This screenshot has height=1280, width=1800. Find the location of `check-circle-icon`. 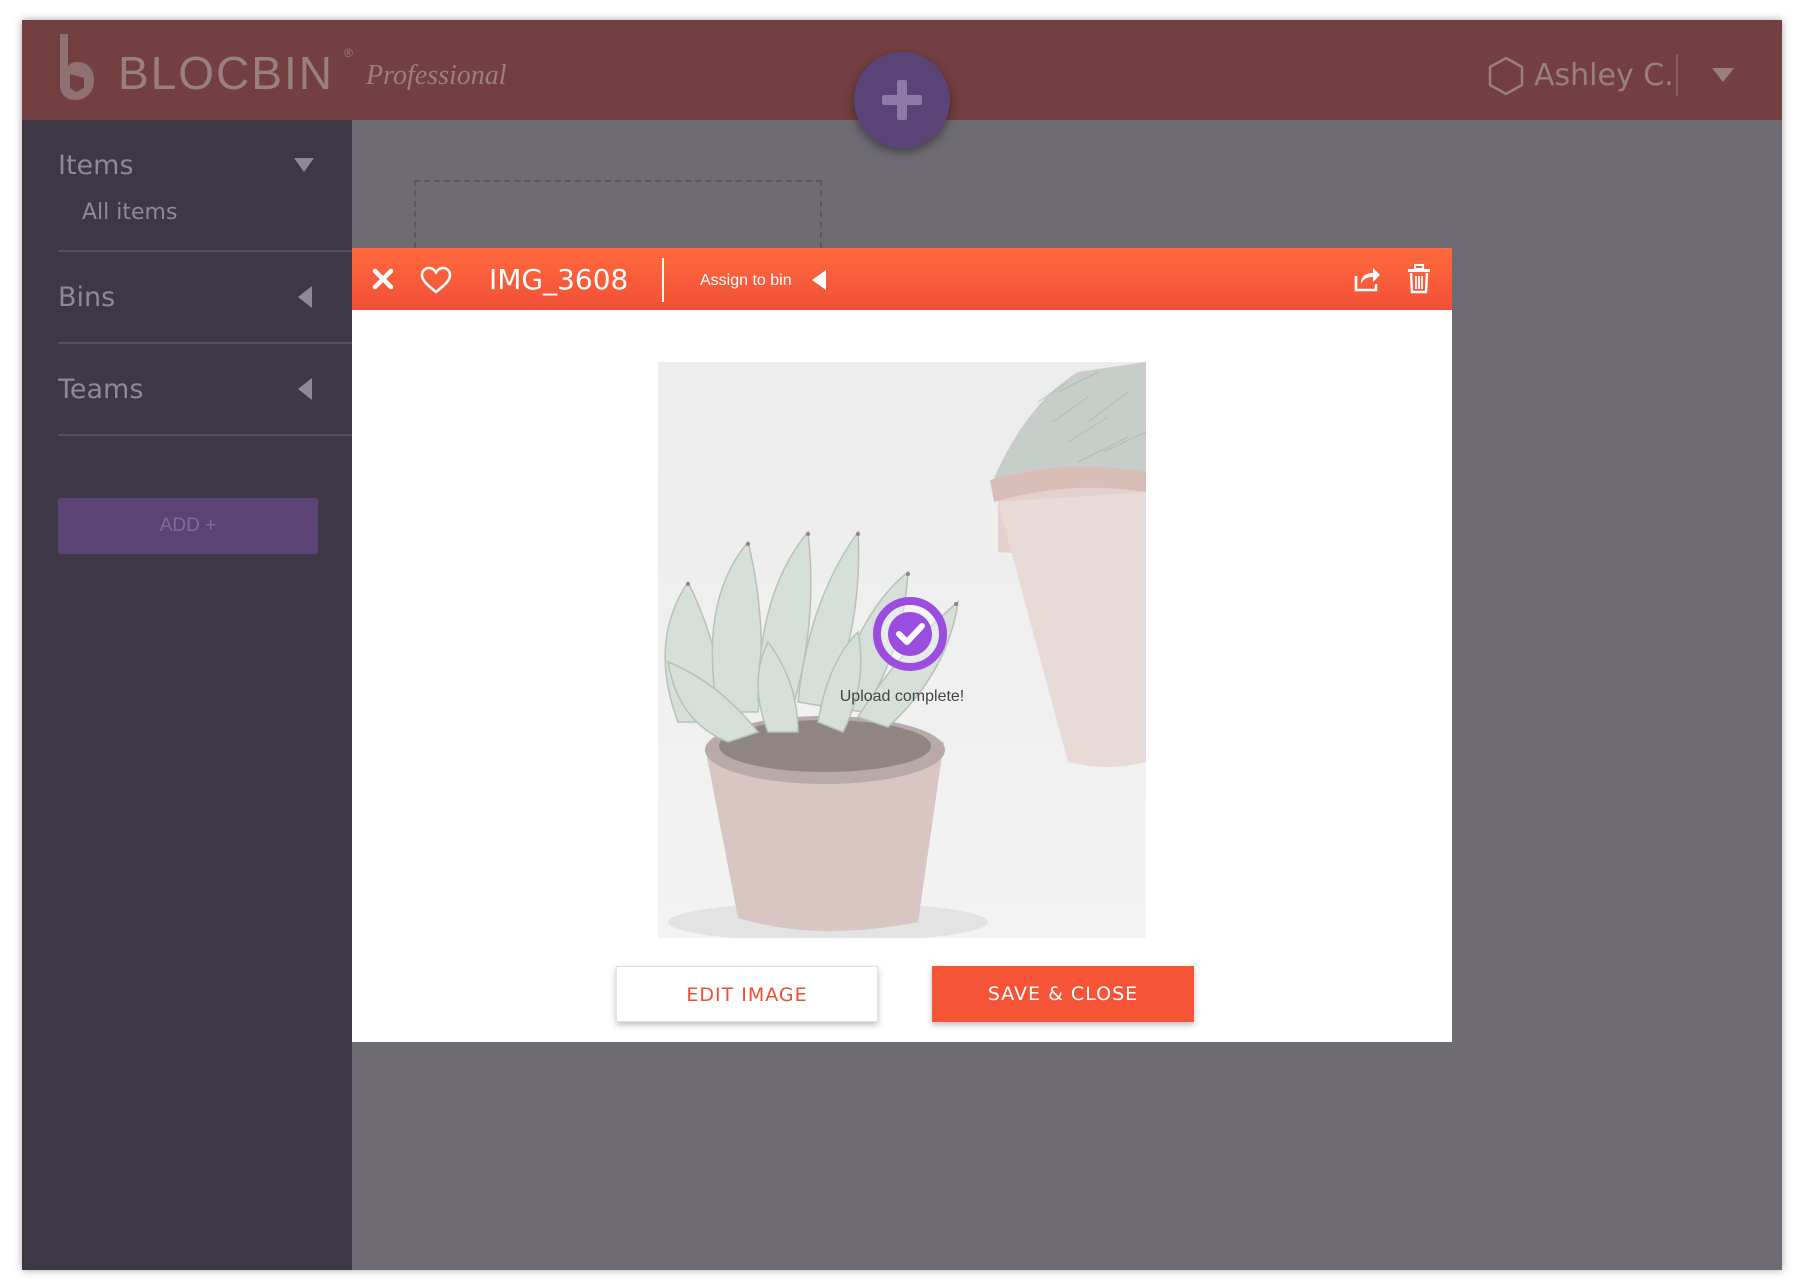

check-circle-icon is located at coordinates (910, 634).